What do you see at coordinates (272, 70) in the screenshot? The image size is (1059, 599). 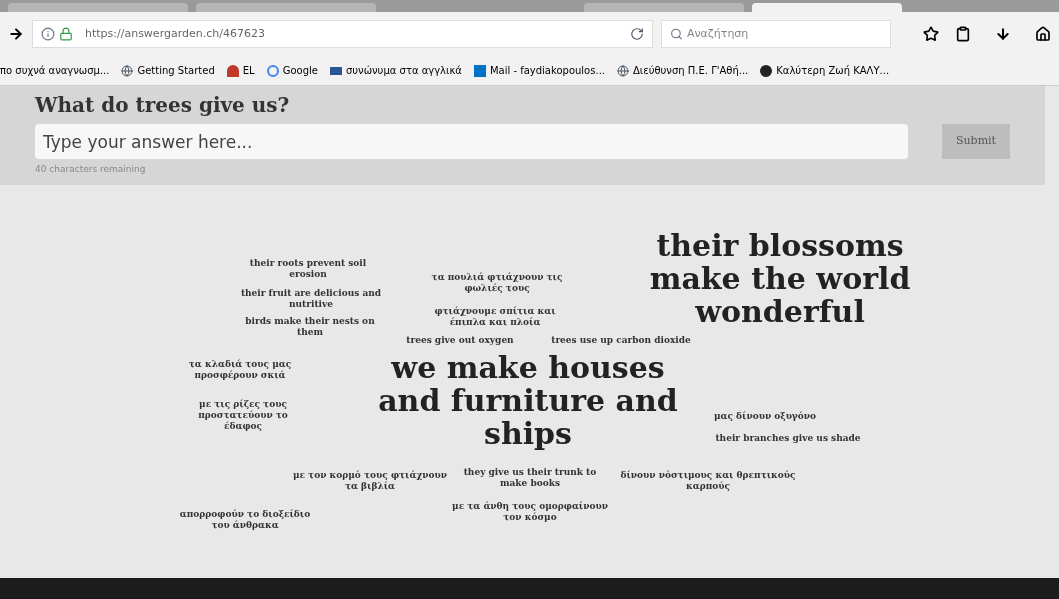 I see `google-icon` at bounding box center [272, 70].